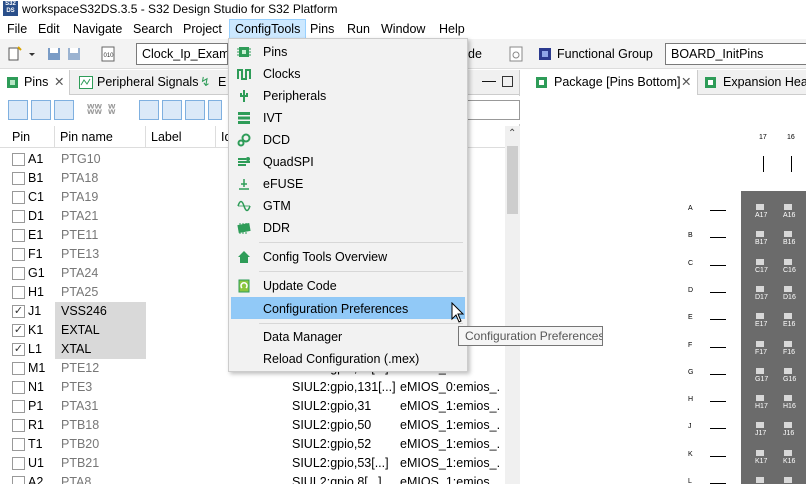 This screenshot has height=492, width=806. What do you see at coordinates (94, 109) in the screenshot?
I see `signal-wave-icon: ʬʬ` at bounding box center [94, 109].